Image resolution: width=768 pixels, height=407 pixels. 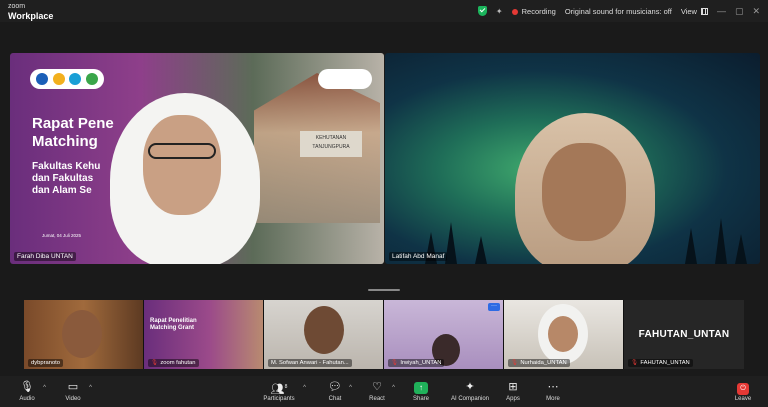 What do you see at coordinates (756, 11) in the screenshot?
I see `close-icon: ✕` at bounding box center [756, 11].